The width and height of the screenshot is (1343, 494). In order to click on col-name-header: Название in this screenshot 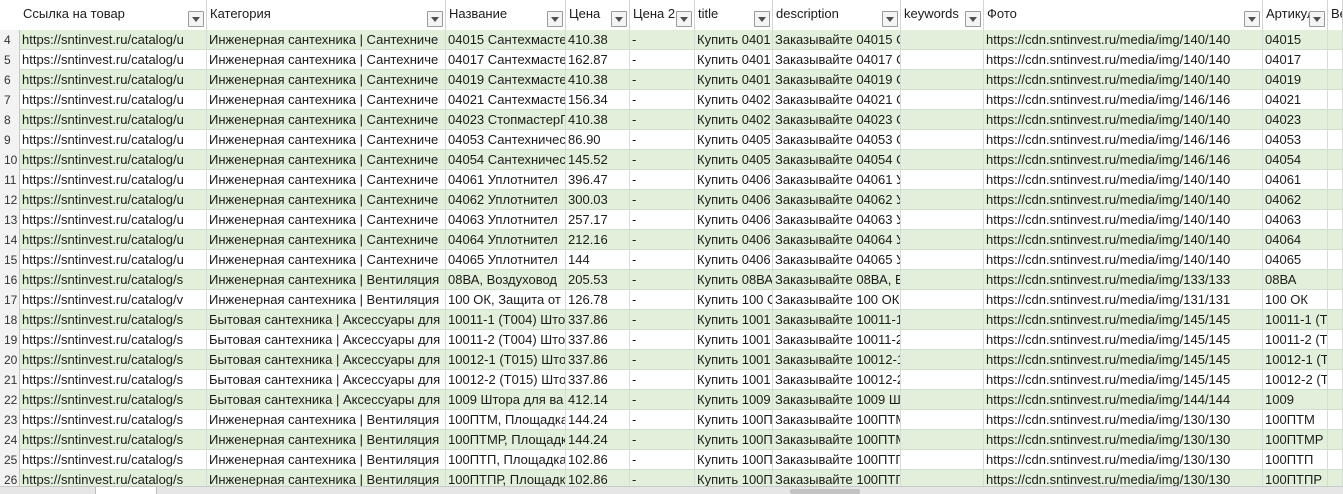, I will do `click(506, 15)`.